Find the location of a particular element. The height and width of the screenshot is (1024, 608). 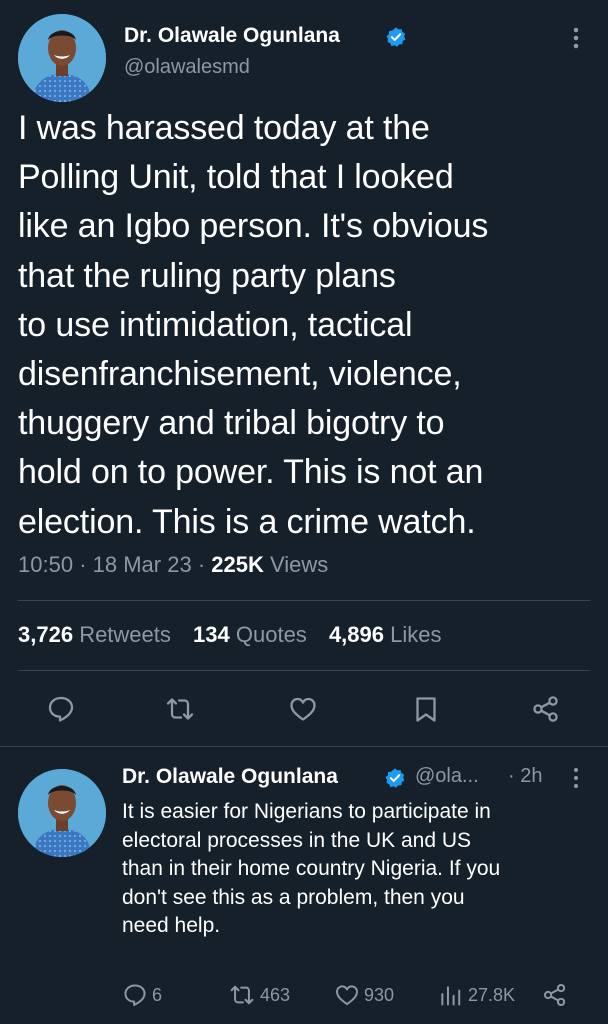

reply-count: 6 is located at coordinates (157, 994).